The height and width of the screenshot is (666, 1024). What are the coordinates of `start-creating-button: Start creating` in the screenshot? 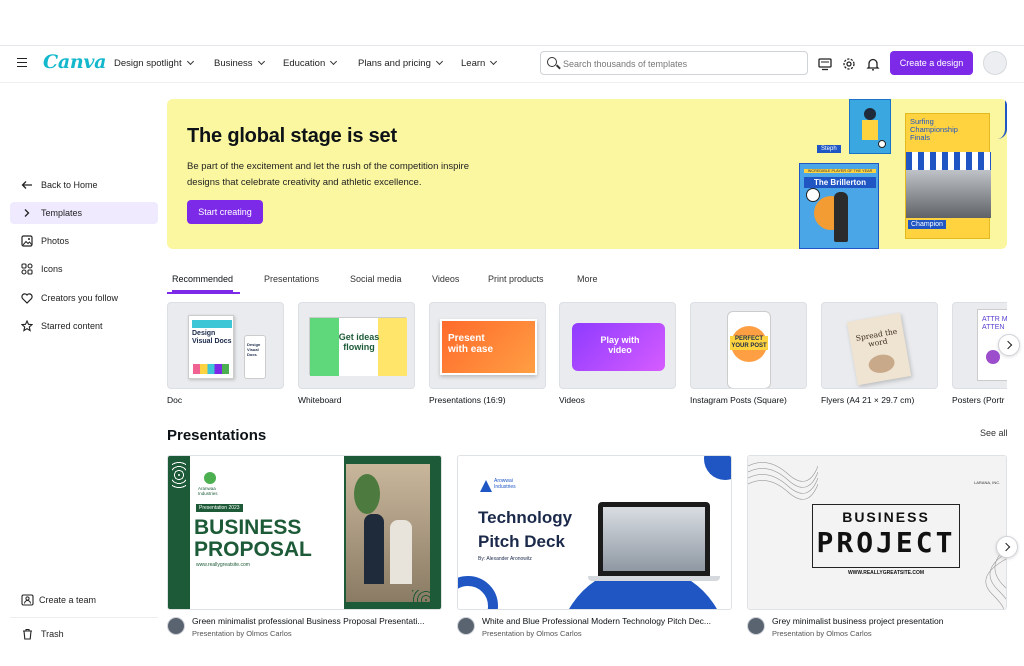 It's located at (225, 212).